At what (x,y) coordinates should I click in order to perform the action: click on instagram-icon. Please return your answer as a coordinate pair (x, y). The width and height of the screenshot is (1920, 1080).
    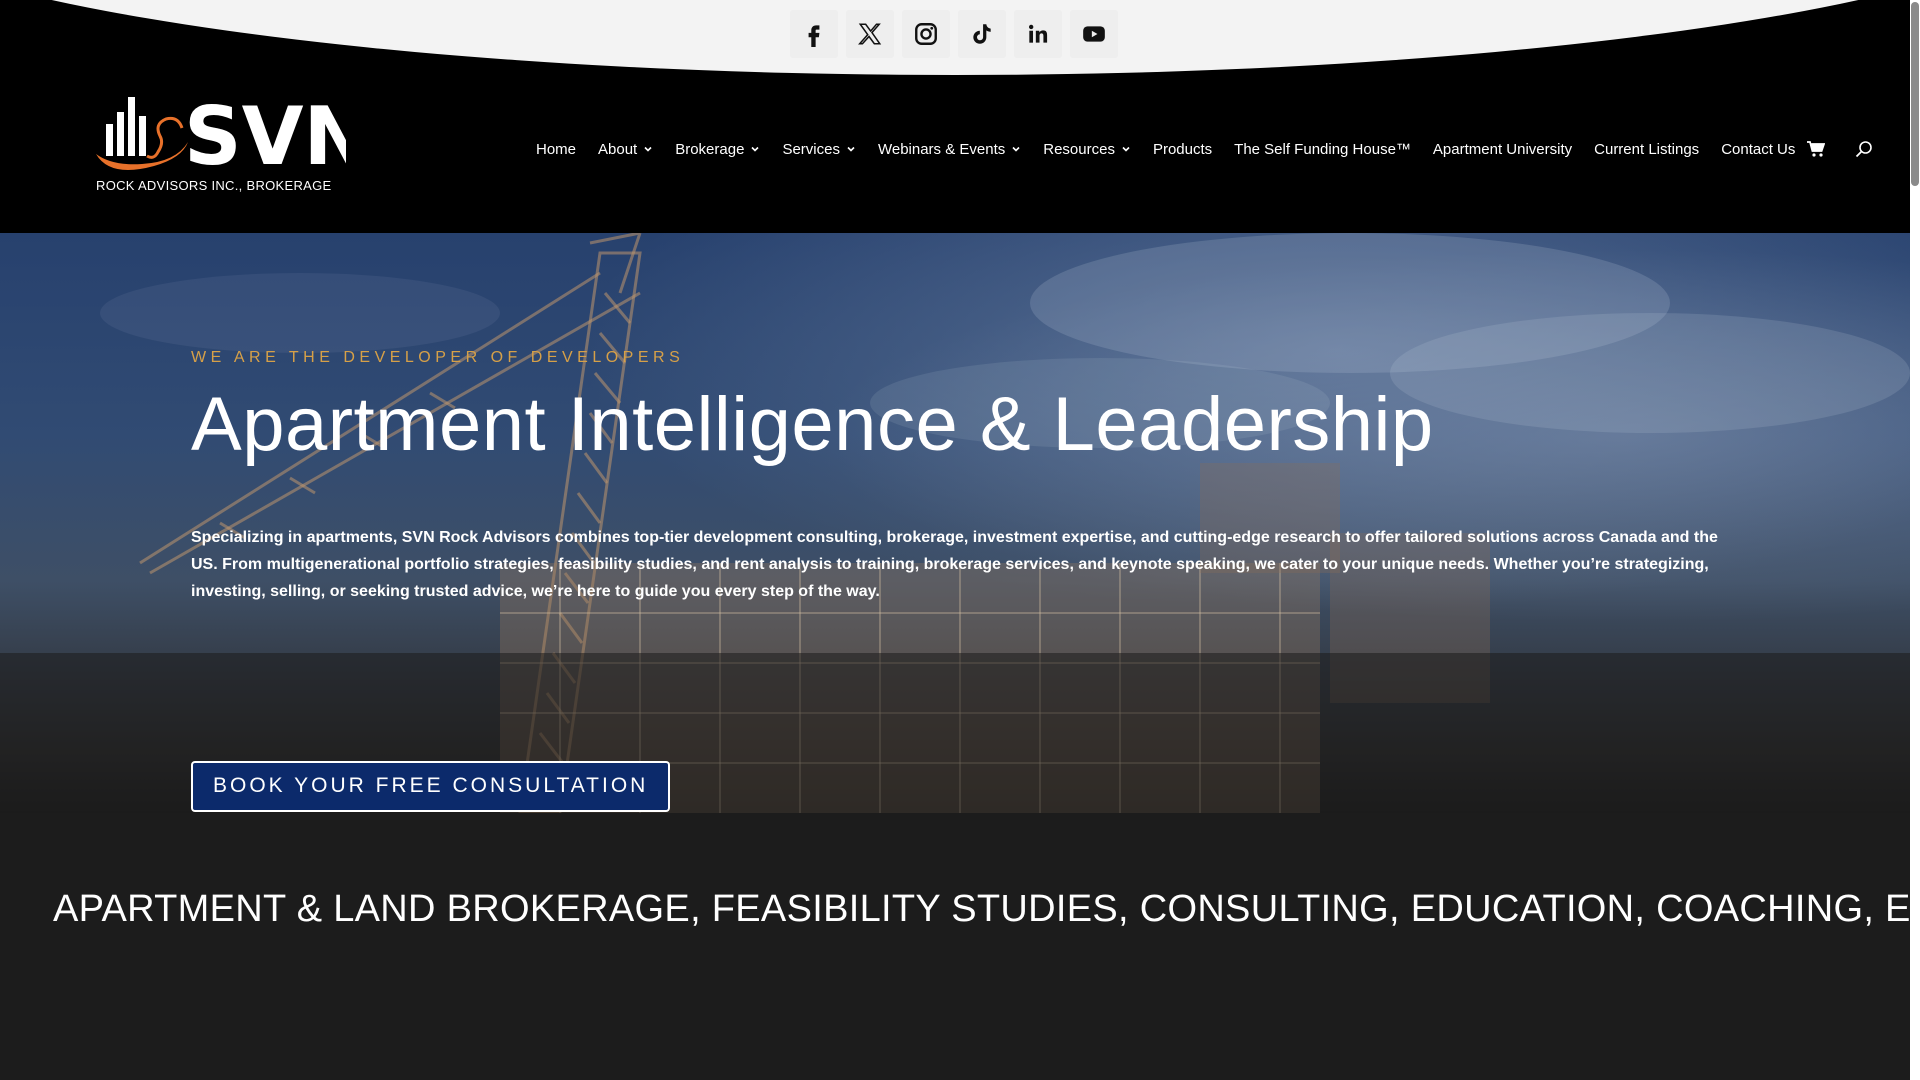
    Looking at the image, I should click on (926, 34).